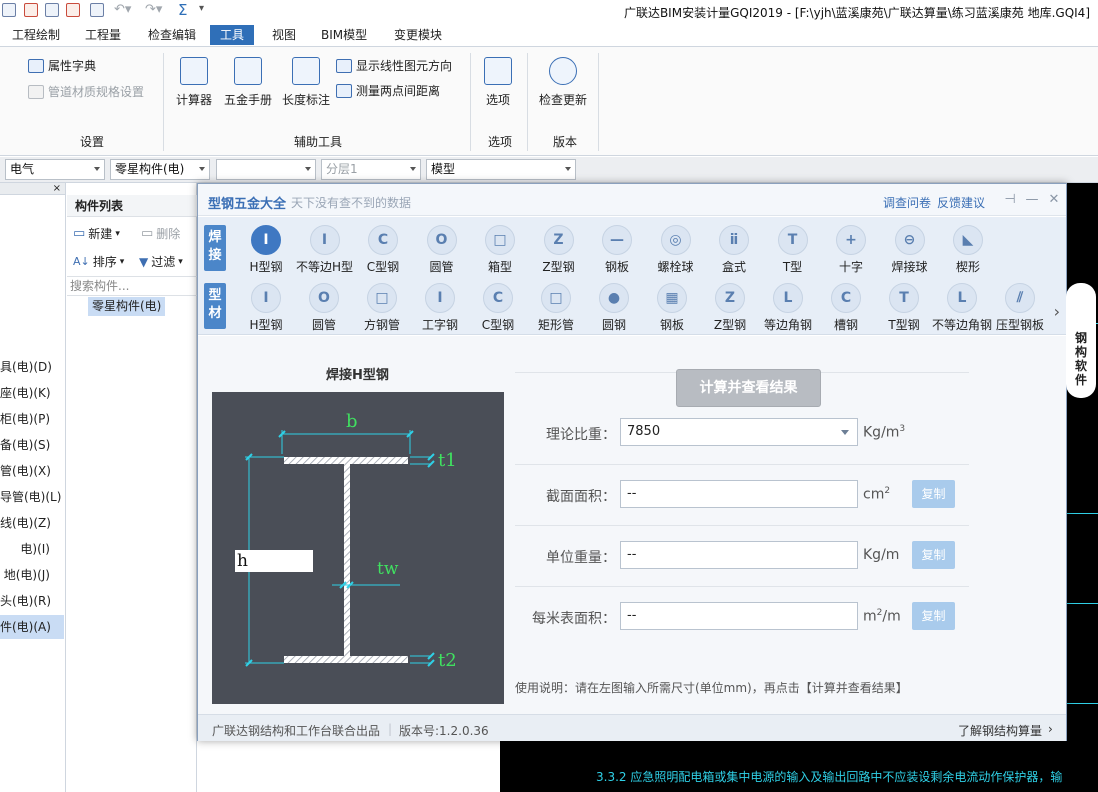  Describe the element at coordinates (739, 432) in the screenshot. I see `density-select: 7850` at that location.